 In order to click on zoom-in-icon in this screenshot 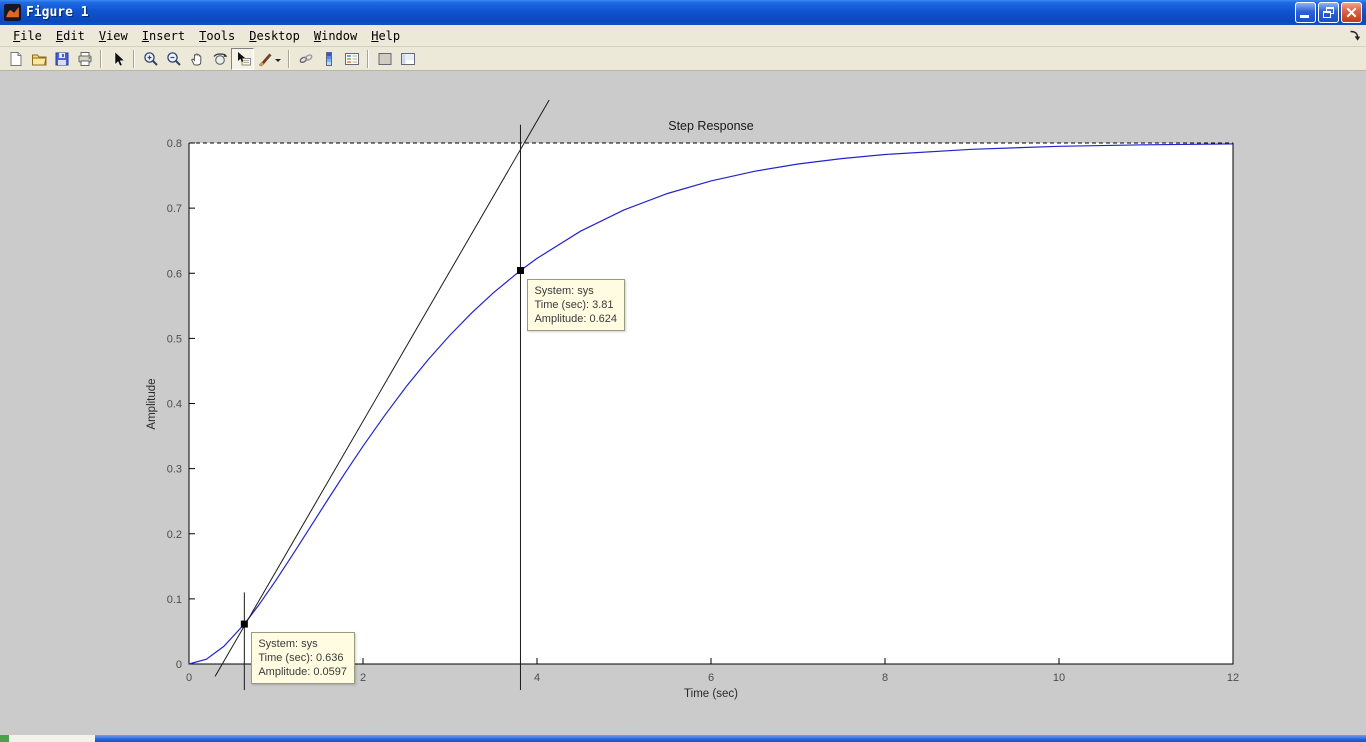, I will do `click(150, 58)`.